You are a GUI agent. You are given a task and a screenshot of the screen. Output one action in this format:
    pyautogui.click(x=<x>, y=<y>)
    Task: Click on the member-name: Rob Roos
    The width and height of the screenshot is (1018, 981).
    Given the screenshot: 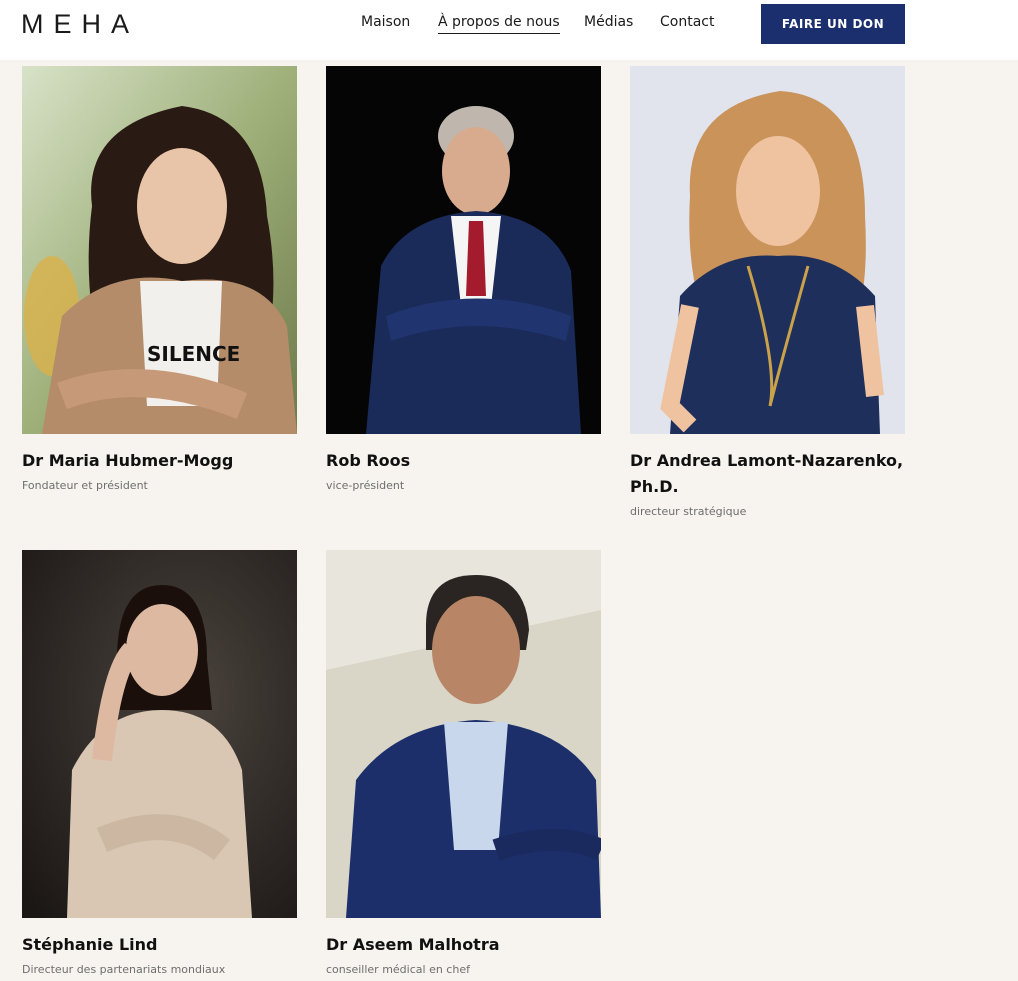 What is the action you would take?
    pyautogui.click(x=368, y=460)
    